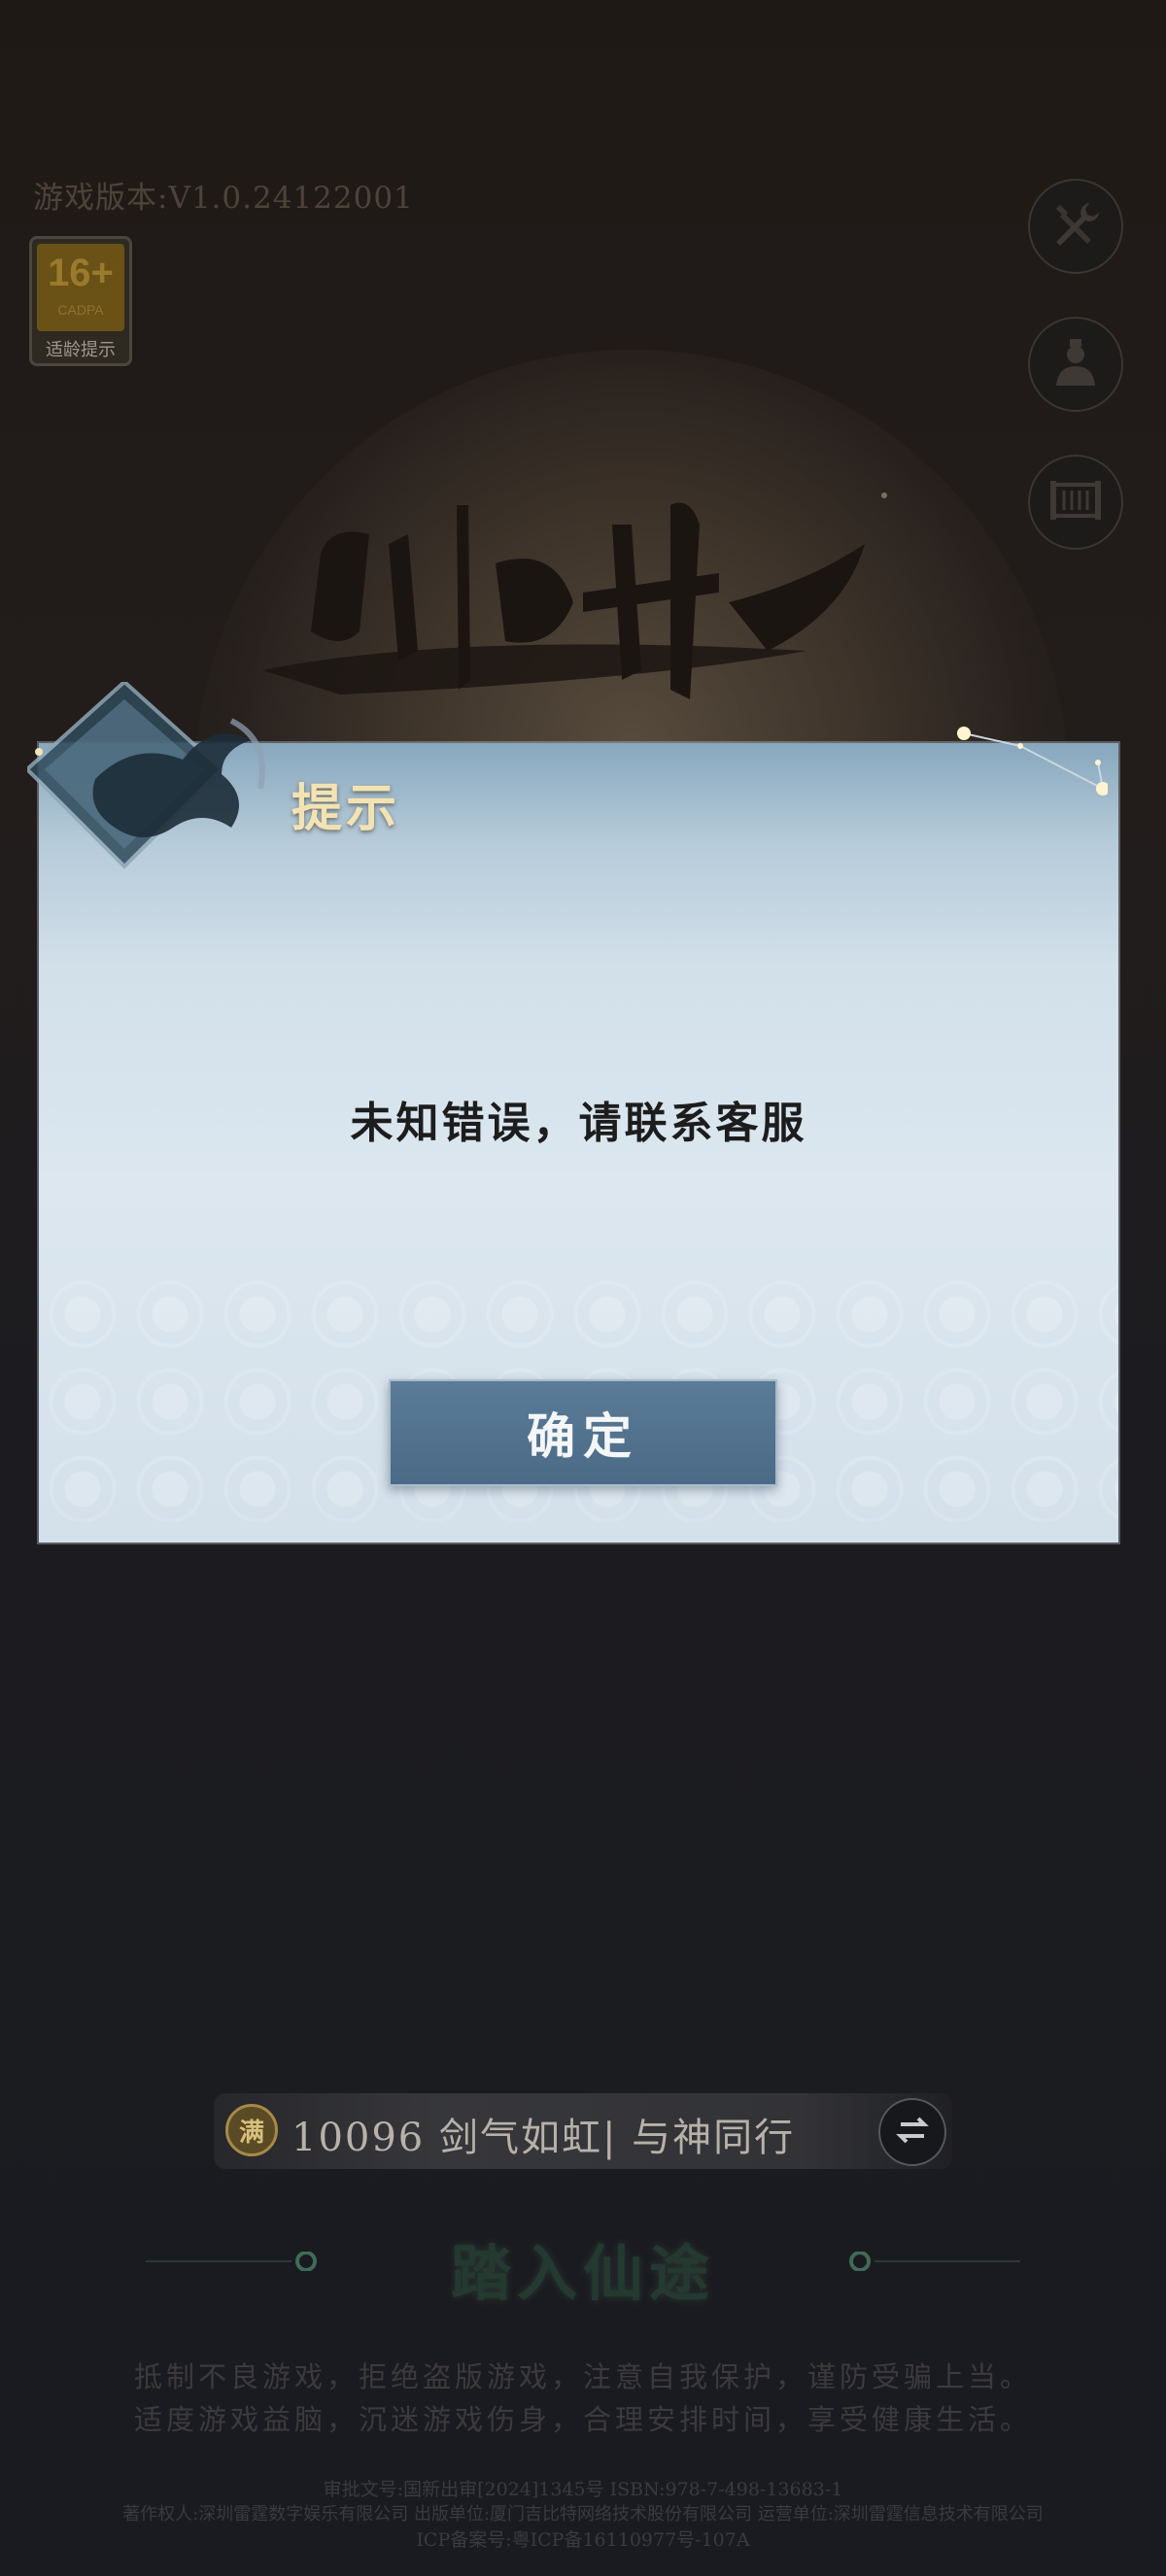 This screenshot has width=1166, height=2576. I want to click on tools-icon, so click(1075, 226).